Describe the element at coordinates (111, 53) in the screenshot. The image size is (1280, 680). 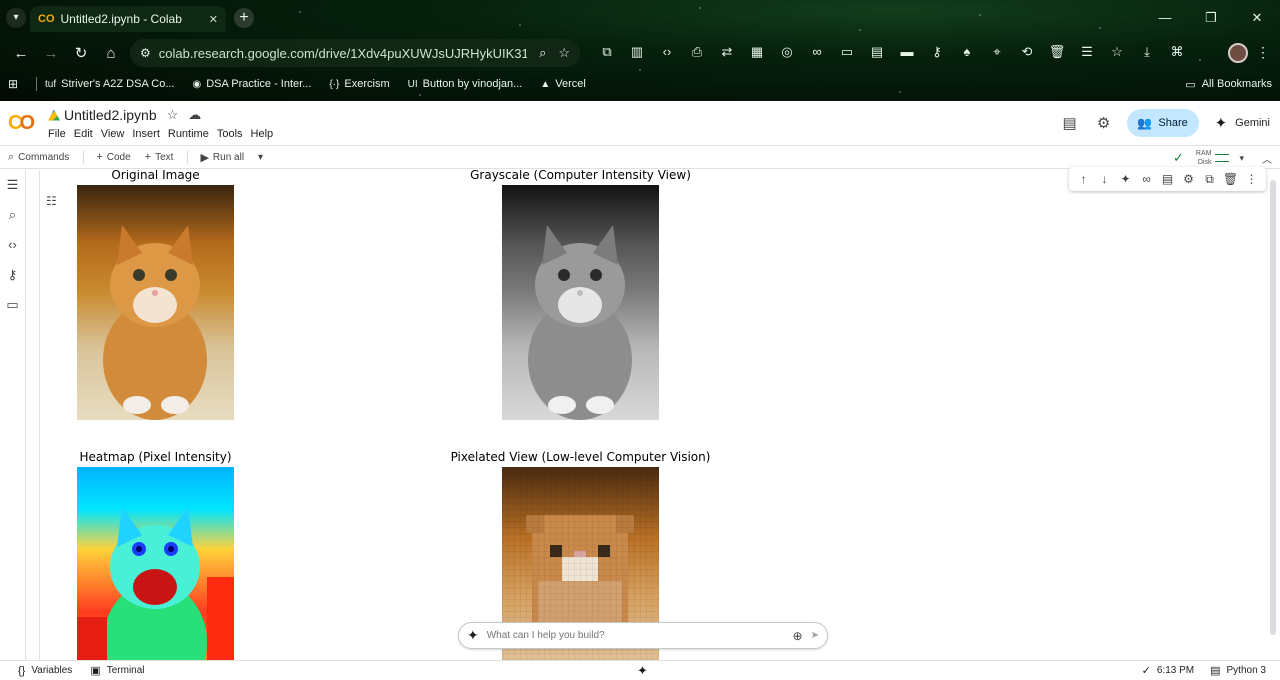
I see `home-icon: ⌂` at that location.